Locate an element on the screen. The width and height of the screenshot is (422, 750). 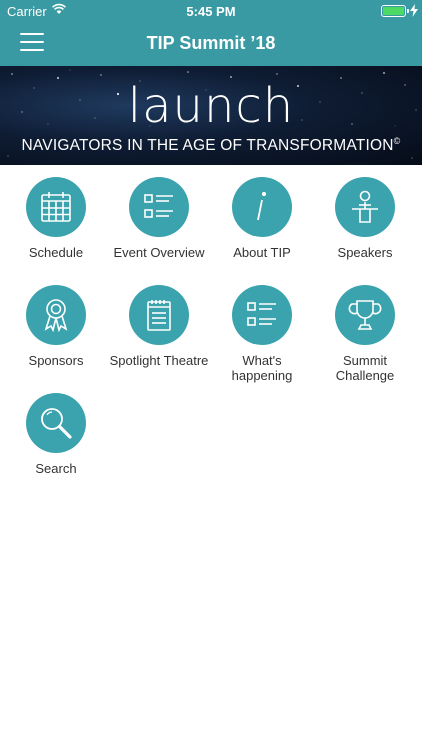
tile-label: Sponsors is located at coordinates (56, 360).